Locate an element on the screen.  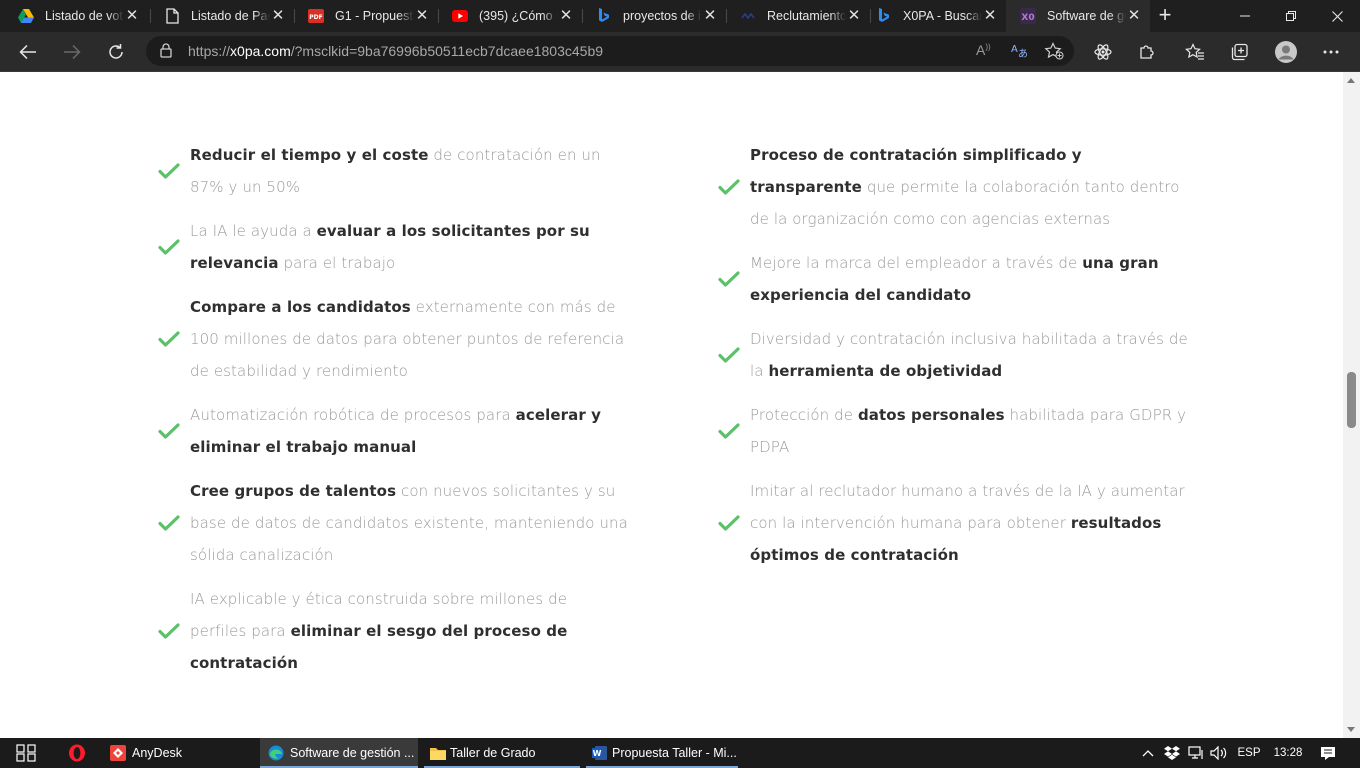
favorites-icon is located at coordinates (1195, 52).